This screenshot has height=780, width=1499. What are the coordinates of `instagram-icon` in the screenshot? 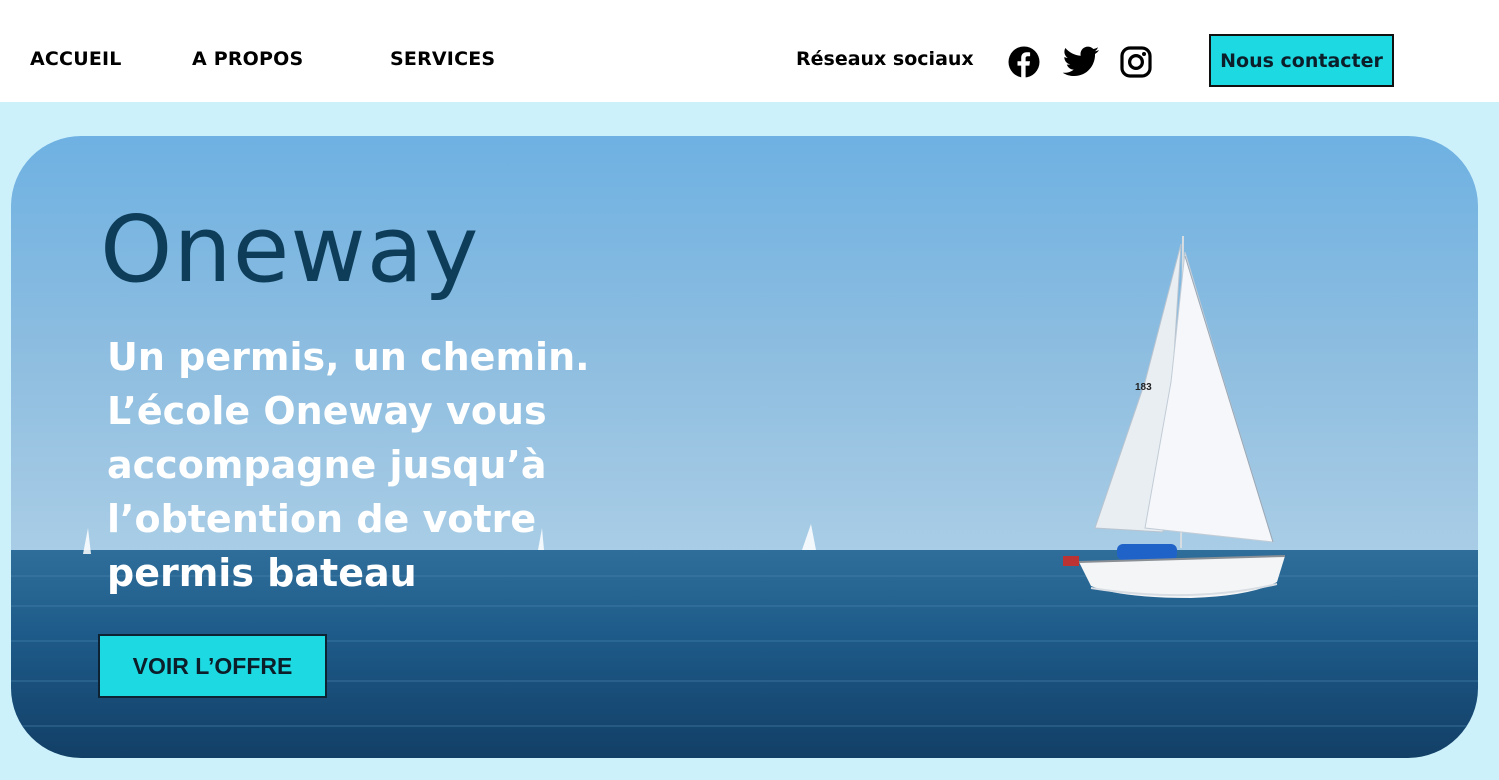 It's located at (1136, 62).